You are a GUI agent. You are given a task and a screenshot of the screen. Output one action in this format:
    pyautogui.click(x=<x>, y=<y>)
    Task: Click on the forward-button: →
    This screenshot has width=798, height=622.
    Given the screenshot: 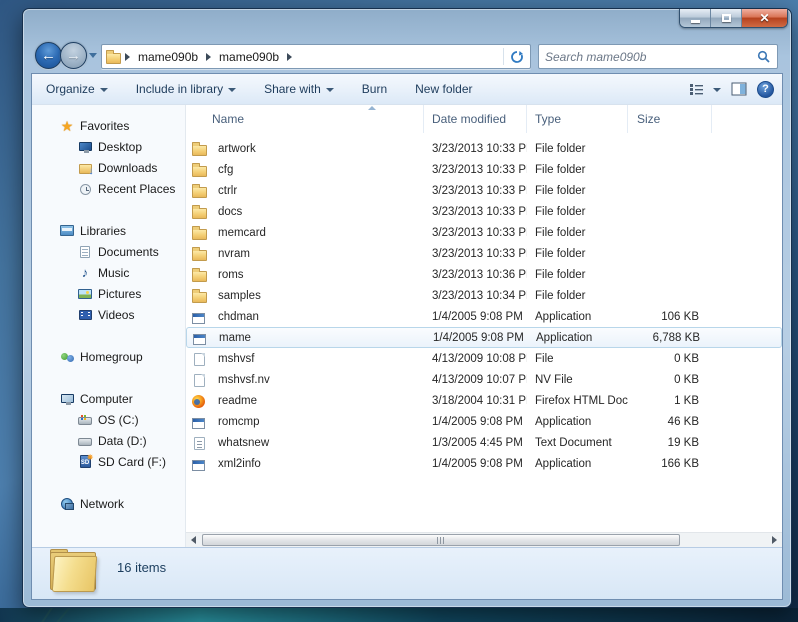 What is the action you would take?
    pyautogui.click(x=73, y=55)
    